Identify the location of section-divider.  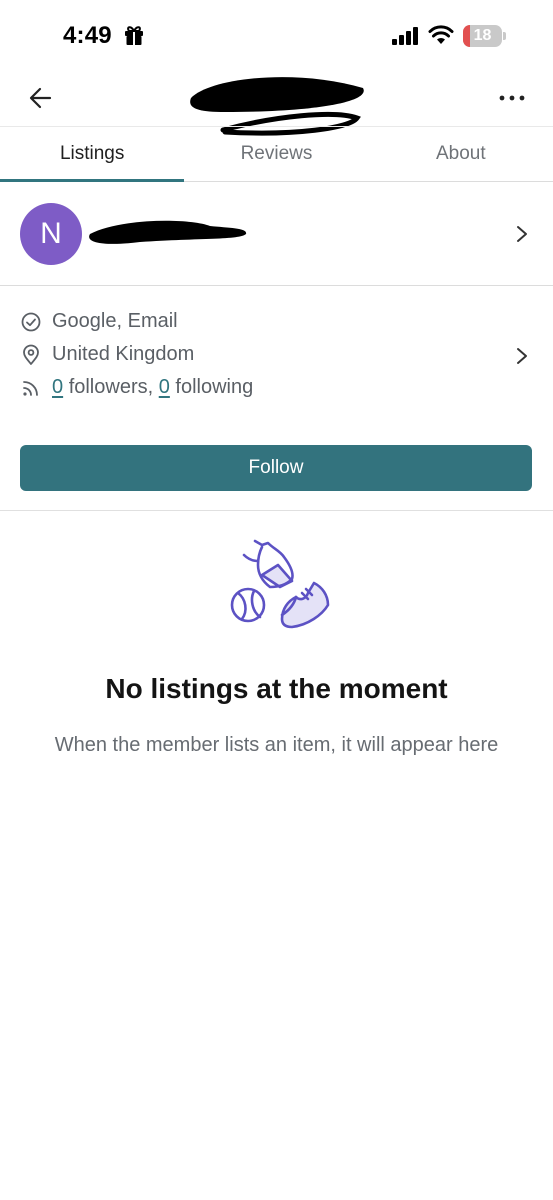
(276, 510).